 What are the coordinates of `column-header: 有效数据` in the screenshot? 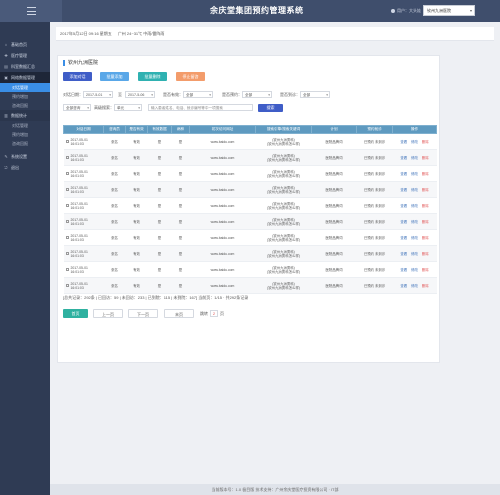 It's located at (159, 129).